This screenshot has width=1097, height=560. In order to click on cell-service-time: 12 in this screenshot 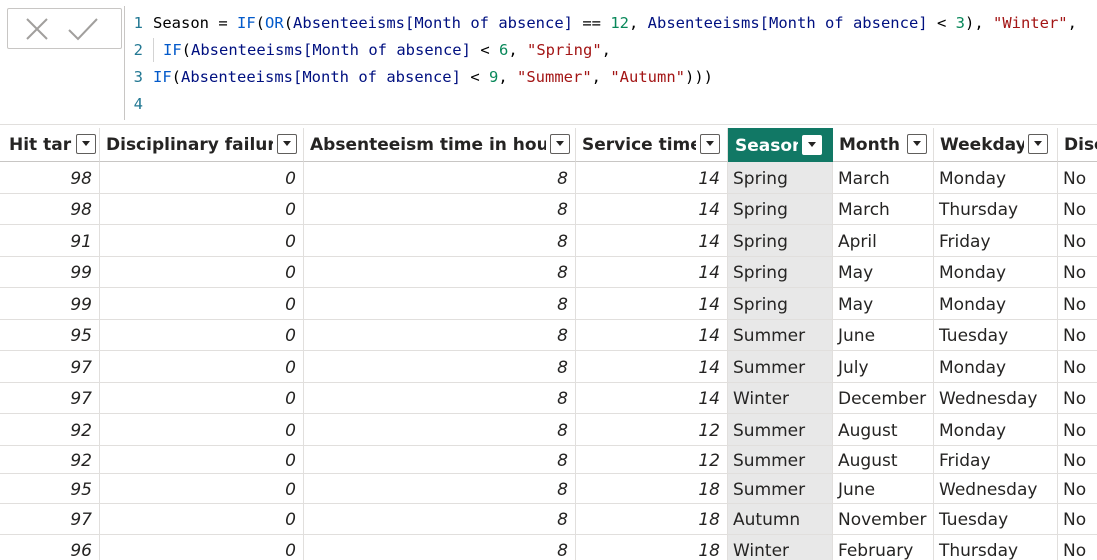, I will do `click(652, 460)`.